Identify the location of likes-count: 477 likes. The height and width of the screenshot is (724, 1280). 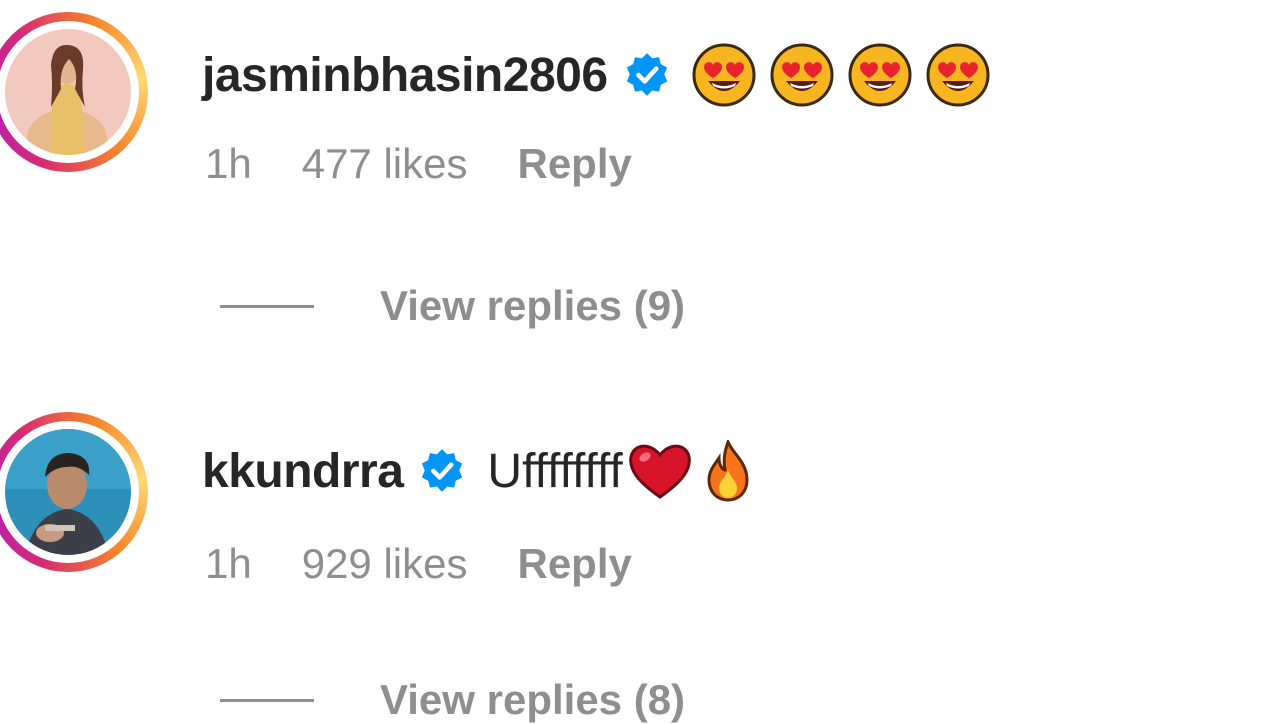
(385, 164).